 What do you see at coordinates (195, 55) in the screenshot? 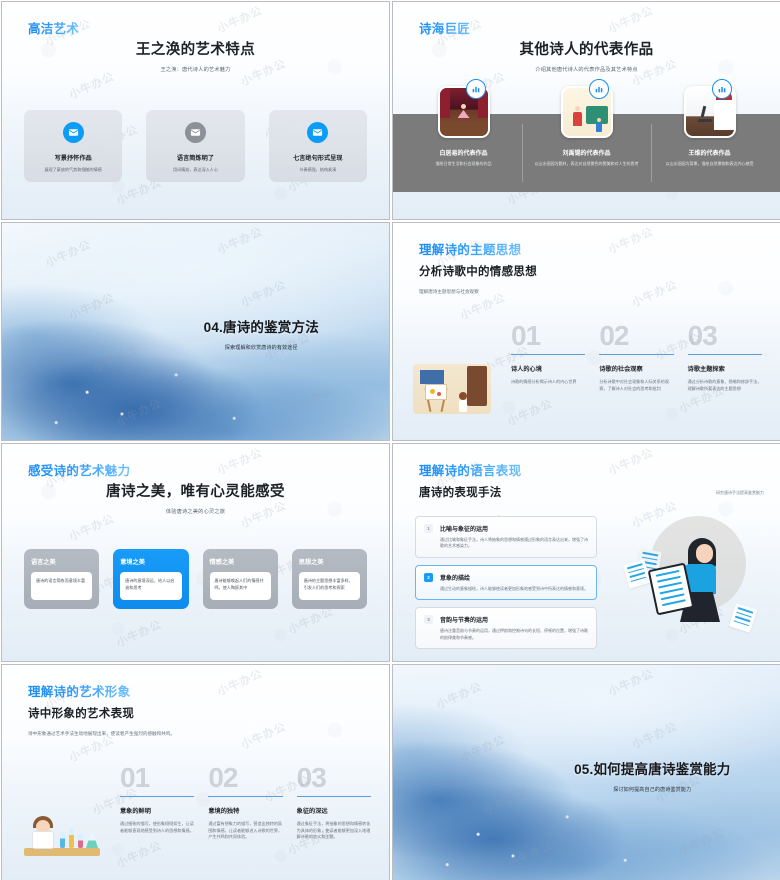
I see `slide-heading: 王之涣的艺术特点 王之涣：唐代诗人的艺术魅力` at bounding box center [195, 55].